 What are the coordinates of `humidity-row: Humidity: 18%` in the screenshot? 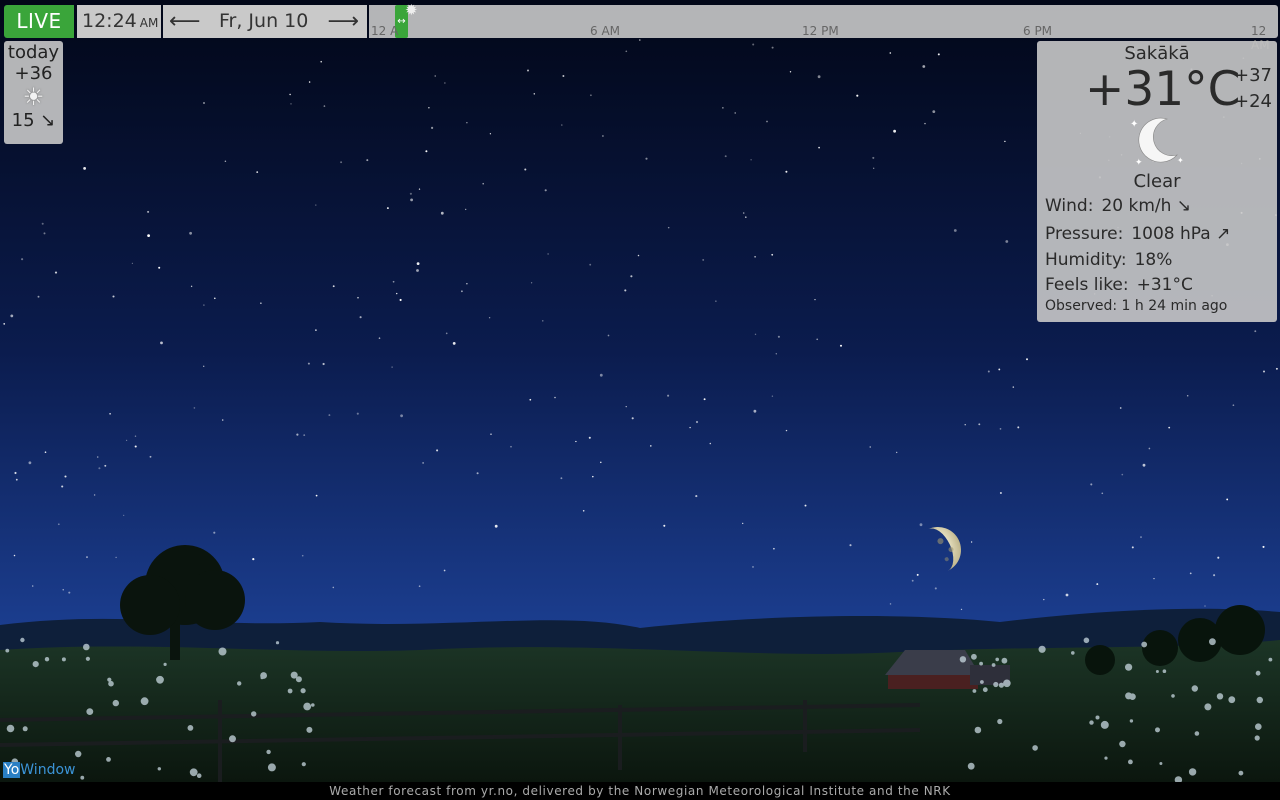 It's located at (1108, 260).